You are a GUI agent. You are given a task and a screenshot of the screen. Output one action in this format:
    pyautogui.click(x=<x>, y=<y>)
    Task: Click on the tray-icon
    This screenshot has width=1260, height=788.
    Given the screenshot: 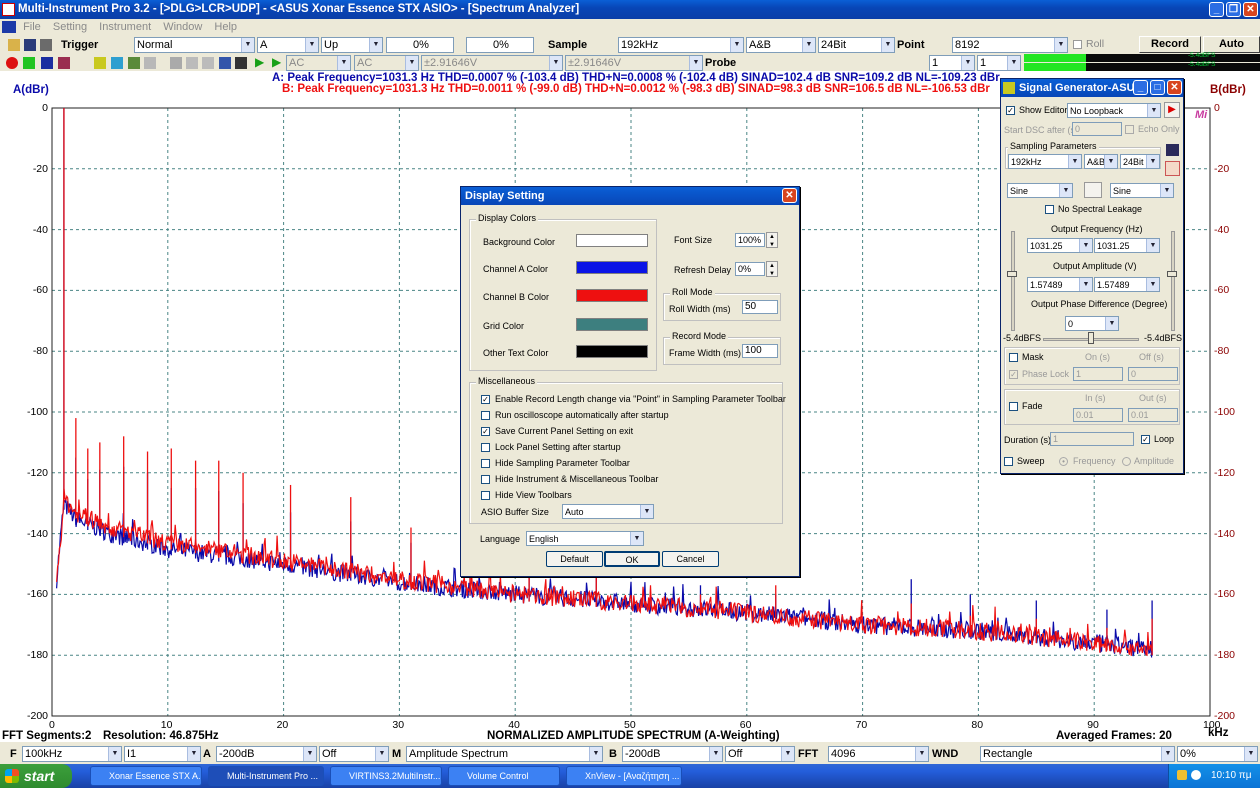 What is the action you would take?
    pyautogui.click(x=1182, y=775)
    